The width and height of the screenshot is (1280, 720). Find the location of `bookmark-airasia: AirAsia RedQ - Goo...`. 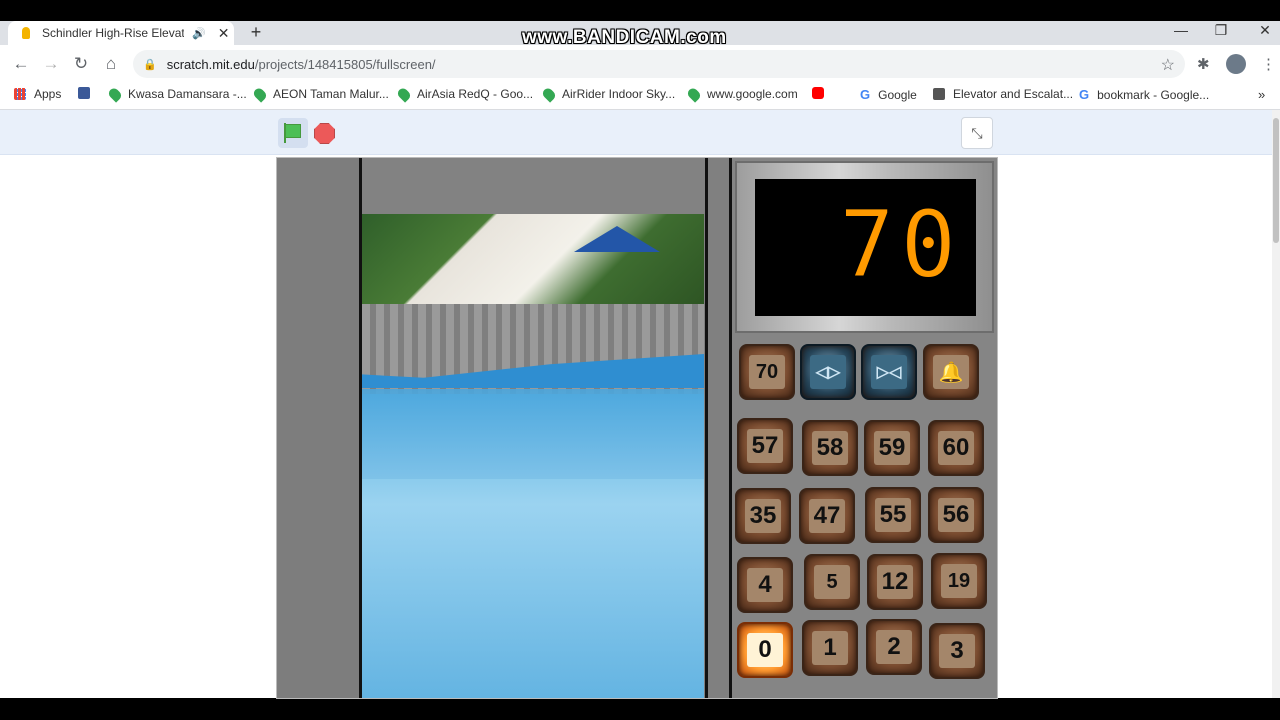

bookmark-airasia: AirAsia RedQ - Goo... is located at coordinates (464, 94).